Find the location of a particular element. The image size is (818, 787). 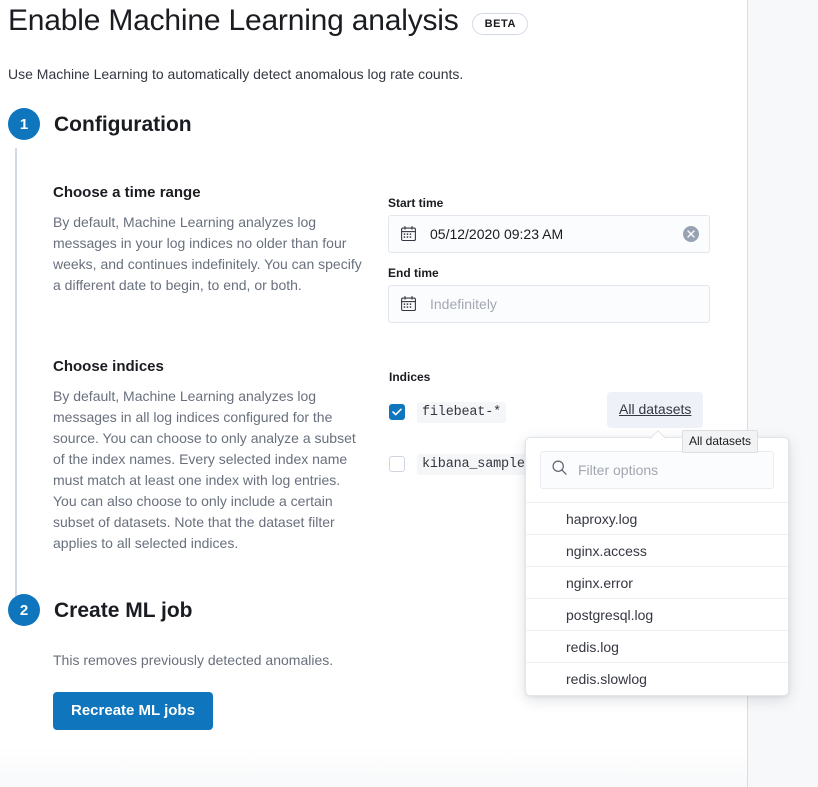

start-time-input: 05/12/2020 09:23 AM is located at coordinates (549, 234).